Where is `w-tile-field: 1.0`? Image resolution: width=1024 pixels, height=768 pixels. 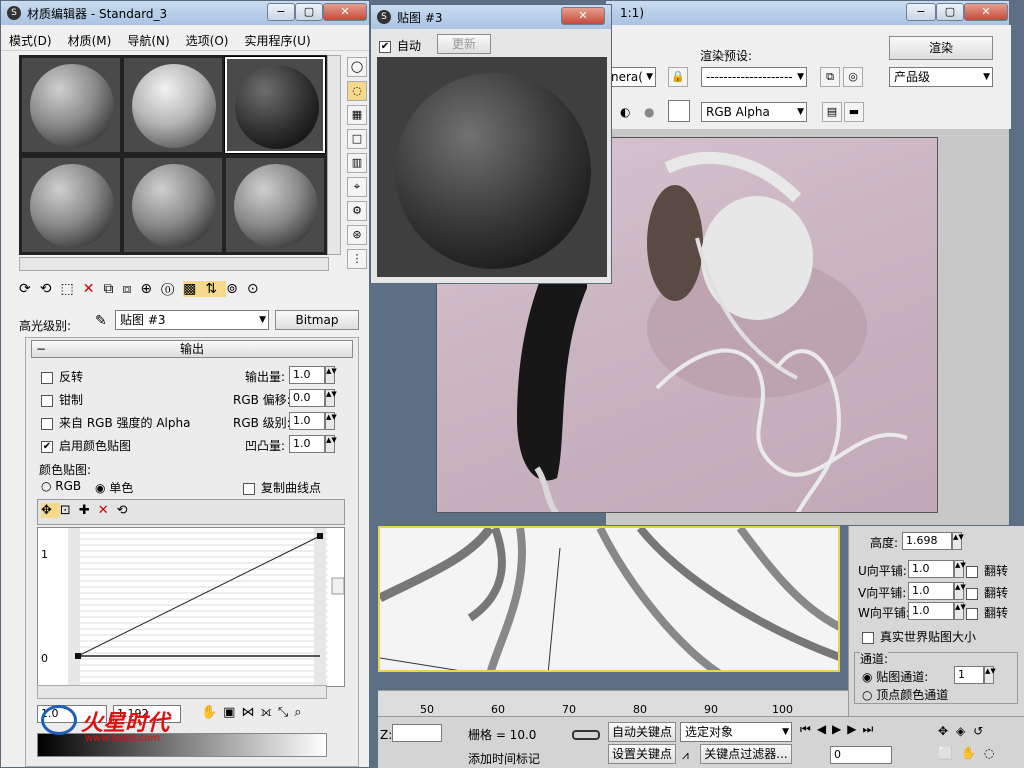 w-tile-field: 1.0 is located at coordinates (931, 611).